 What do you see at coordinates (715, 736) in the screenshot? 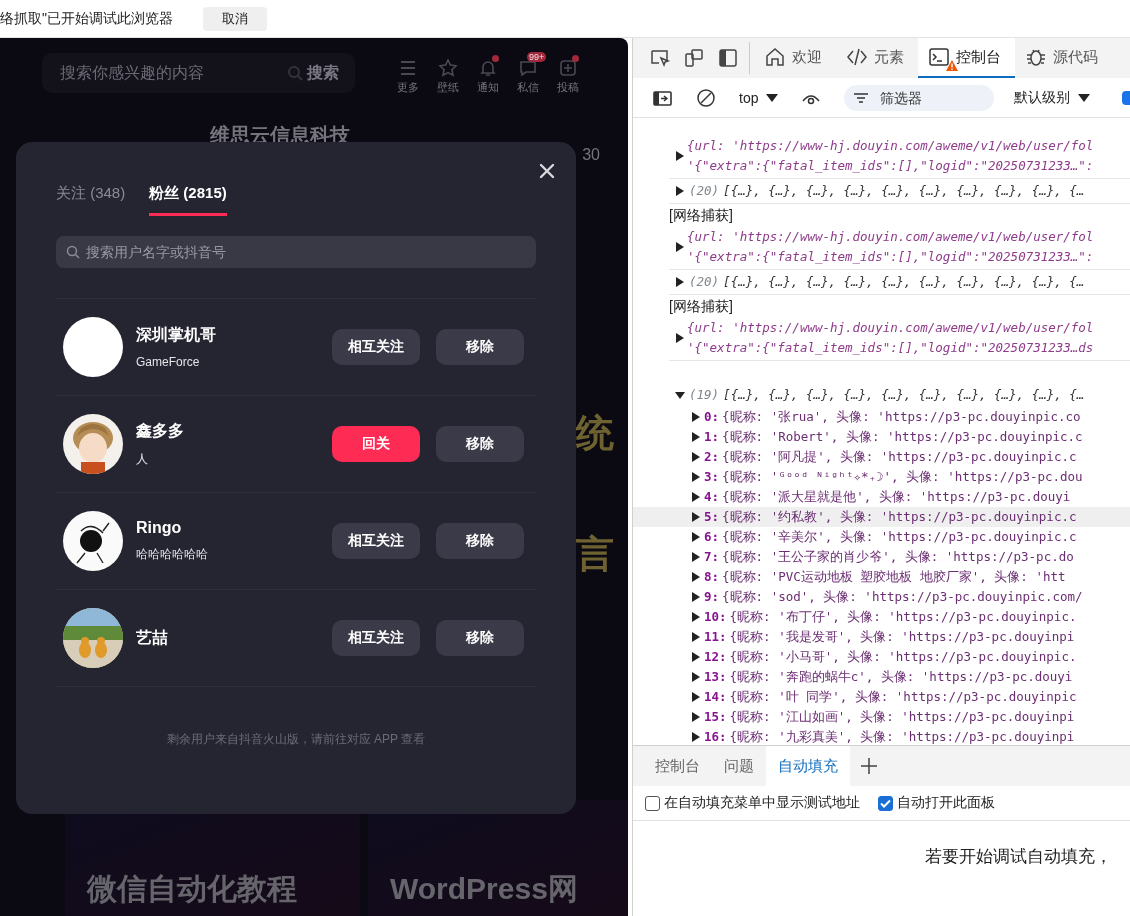
I see `property-index: 16:` at bounding box center [715, 736].